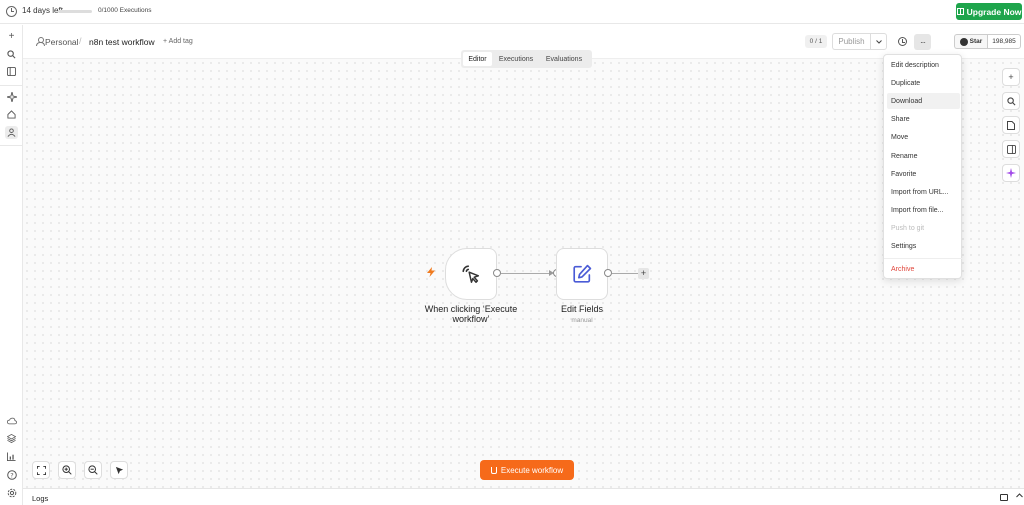  Describe the element at coordinates (922, 42) in the screenshot. I see `more-options-button: ···` at that location.